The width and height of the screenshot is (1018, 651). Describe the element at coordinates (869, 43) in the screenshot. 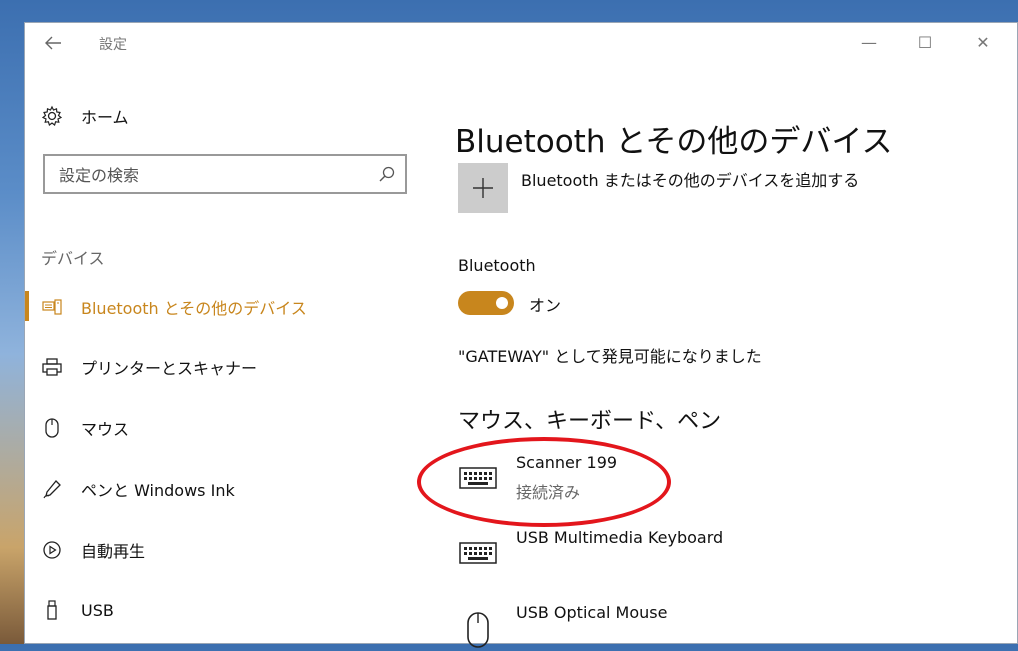

I see `minimize-button: —` at that location.